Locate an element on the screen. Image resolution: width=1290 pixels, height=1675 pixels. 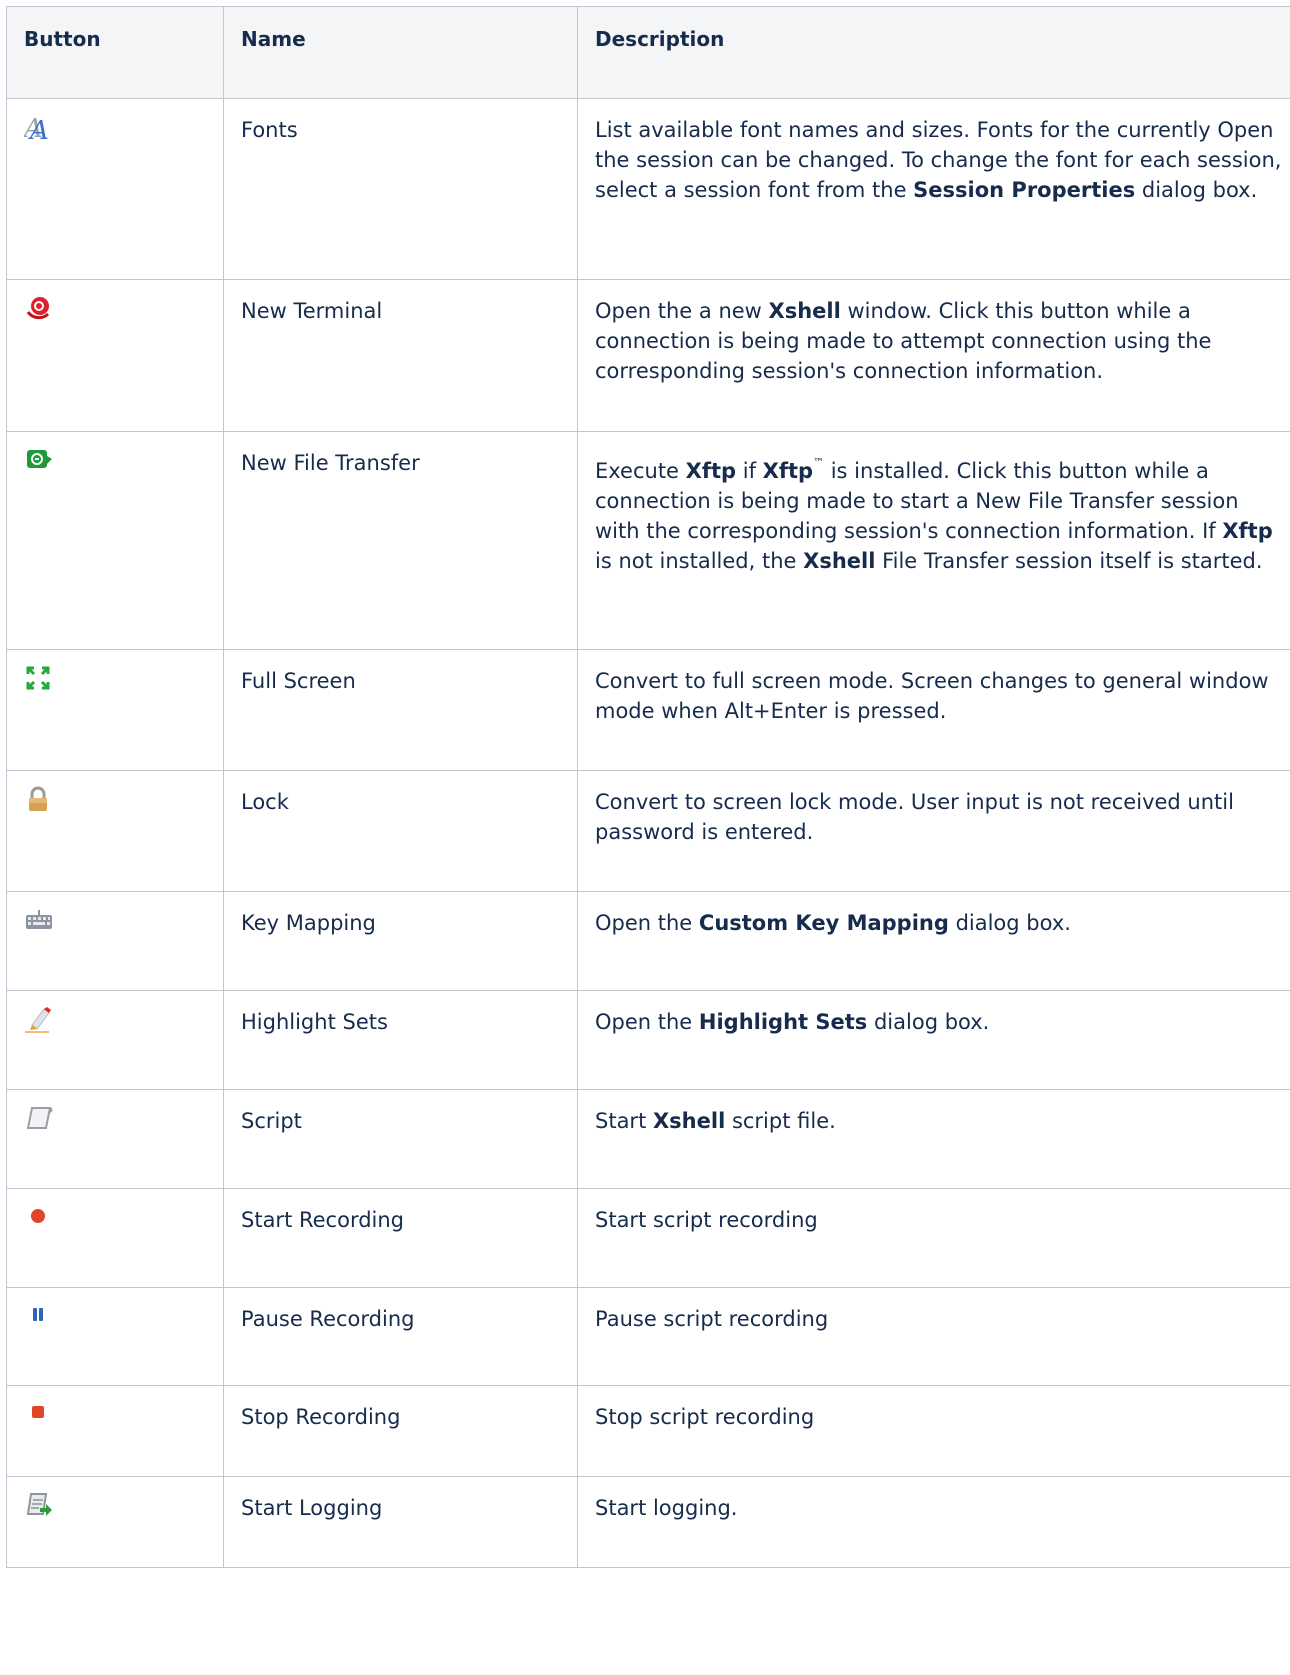
description-text: ™ is located at coordinates (819, 462).